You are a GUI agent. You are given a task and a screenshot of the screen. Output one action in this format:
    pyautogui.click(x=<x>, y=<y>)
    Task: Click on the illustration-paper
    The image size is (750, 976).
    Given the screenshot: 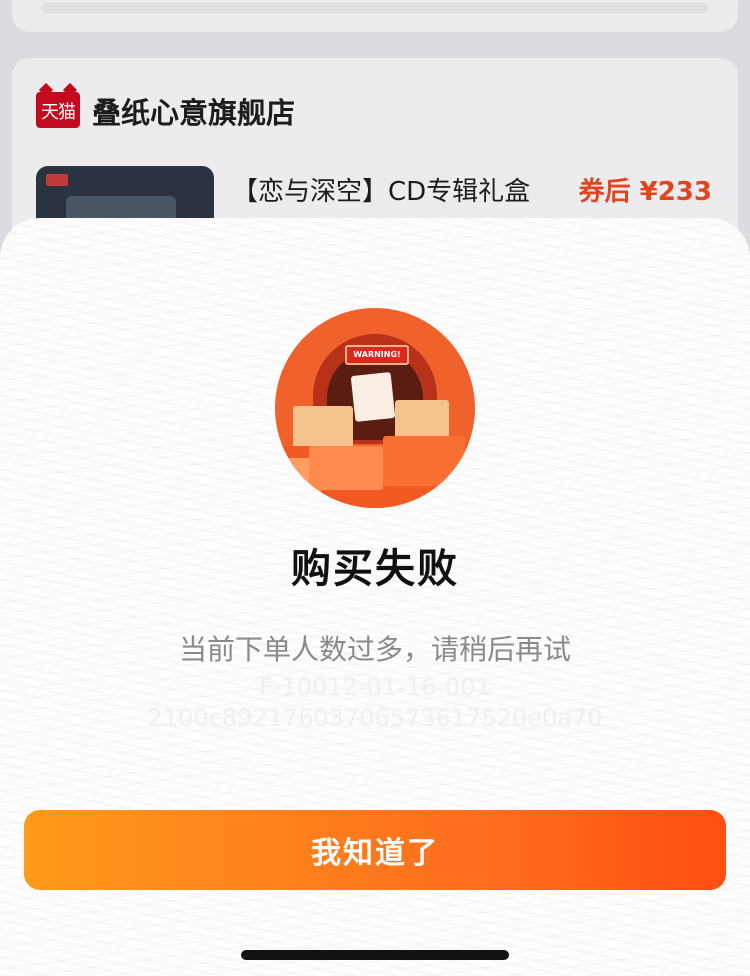 What is the action you would take?
    pyautogui.click(x=373, y=397)
    